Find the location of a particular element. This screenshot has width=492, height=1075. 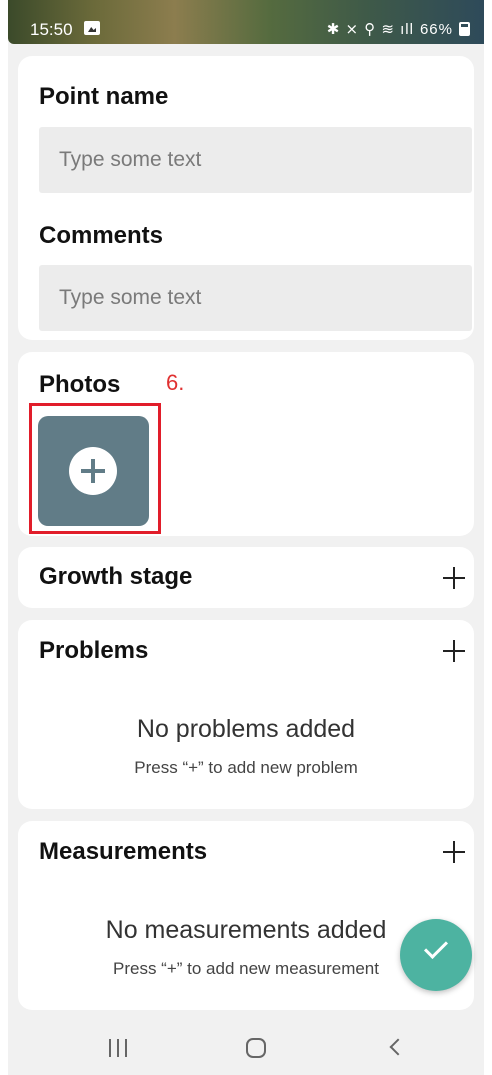

problems-add-icon is located at coordinates (454, 651).